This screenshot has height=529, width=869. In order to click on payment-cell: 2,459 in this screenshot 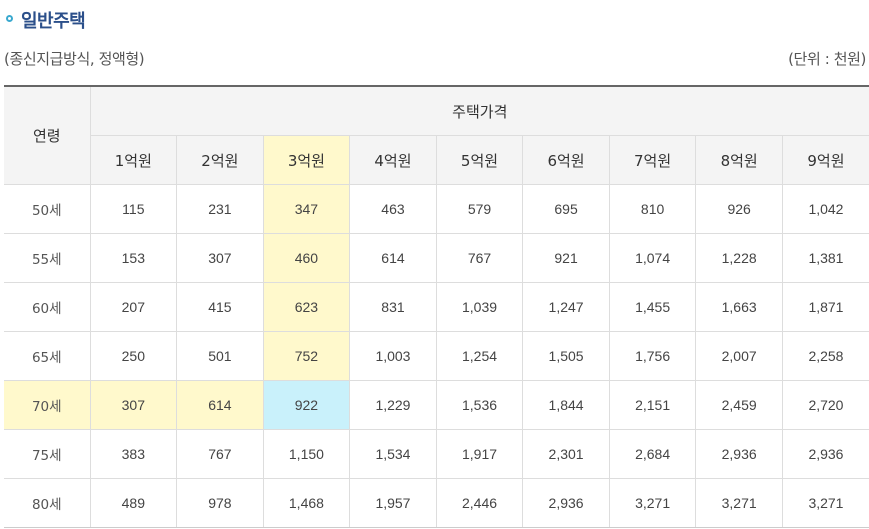, I will do `click(739, 405)`.